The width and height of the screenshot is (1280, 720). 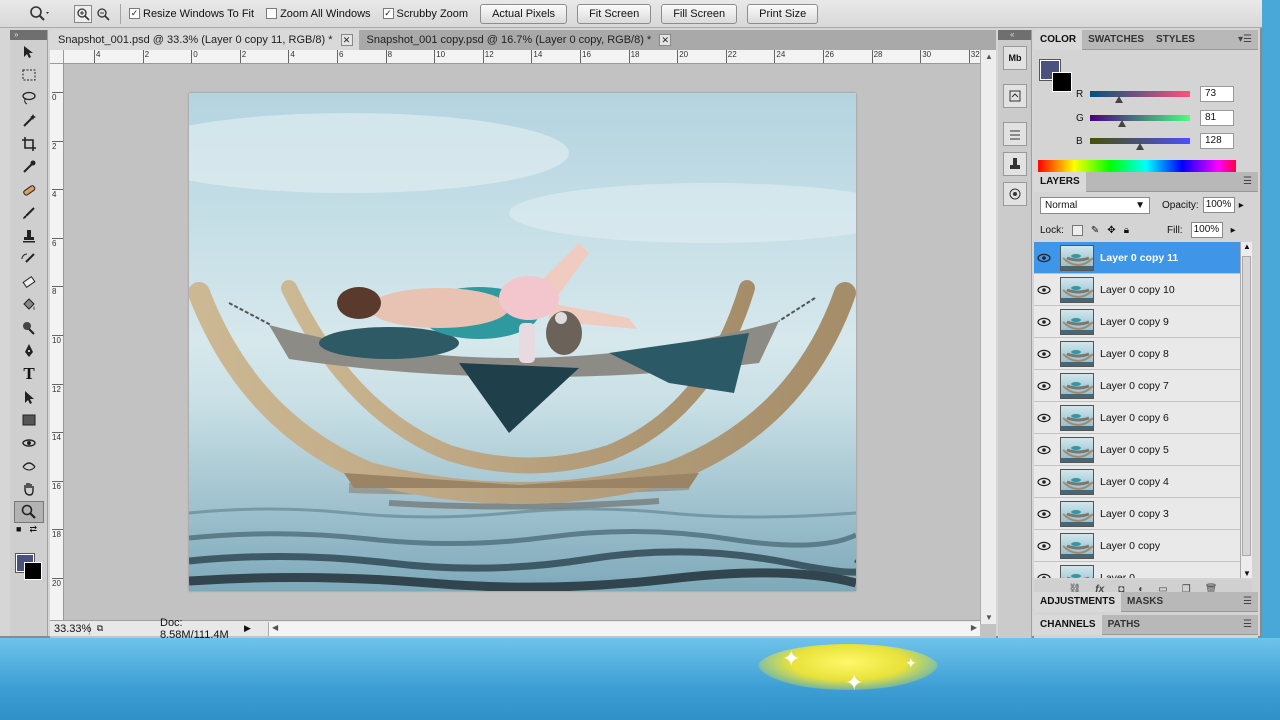 What do you see at coordinates (1068, 624) in the screenshot?
I see `tab-channels: CHANNELS` at bounding box center [1068, 624].